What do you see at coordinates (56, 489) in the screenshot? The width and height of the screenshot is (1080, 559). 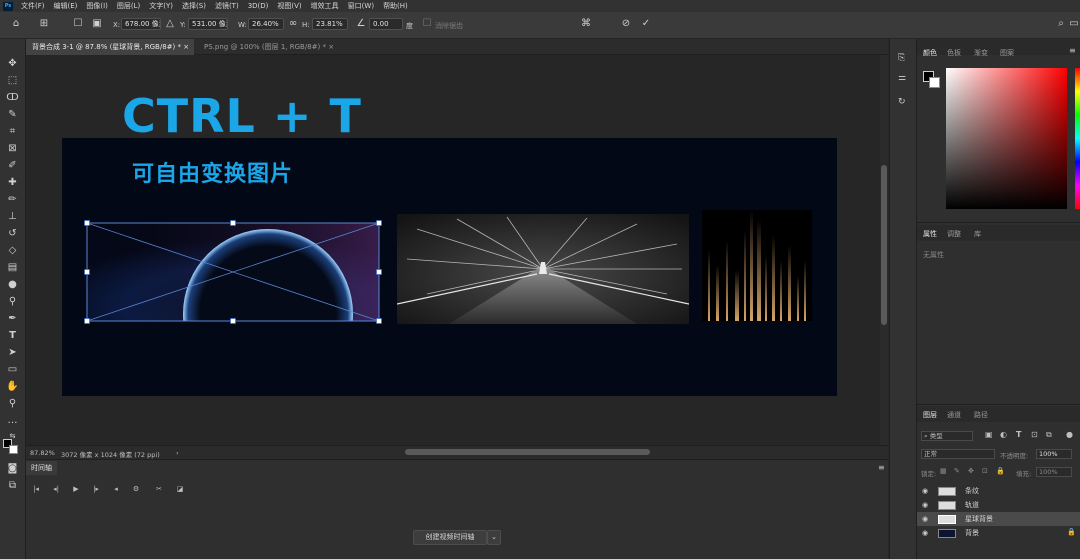 I see `previous-frame-icon: ◂|` at bounding box center [56, 489].